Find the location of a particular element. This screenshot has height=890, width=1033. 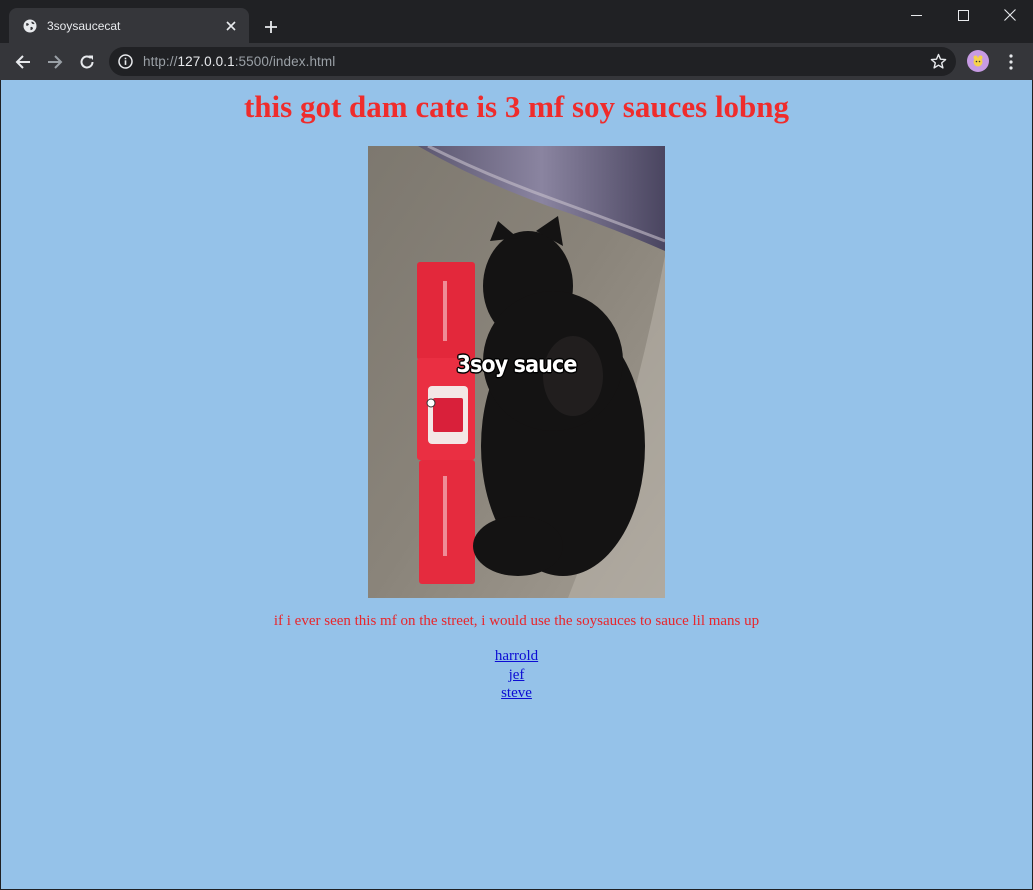

cat-photo: 3soy sauce is located at coordinates (516, 372).